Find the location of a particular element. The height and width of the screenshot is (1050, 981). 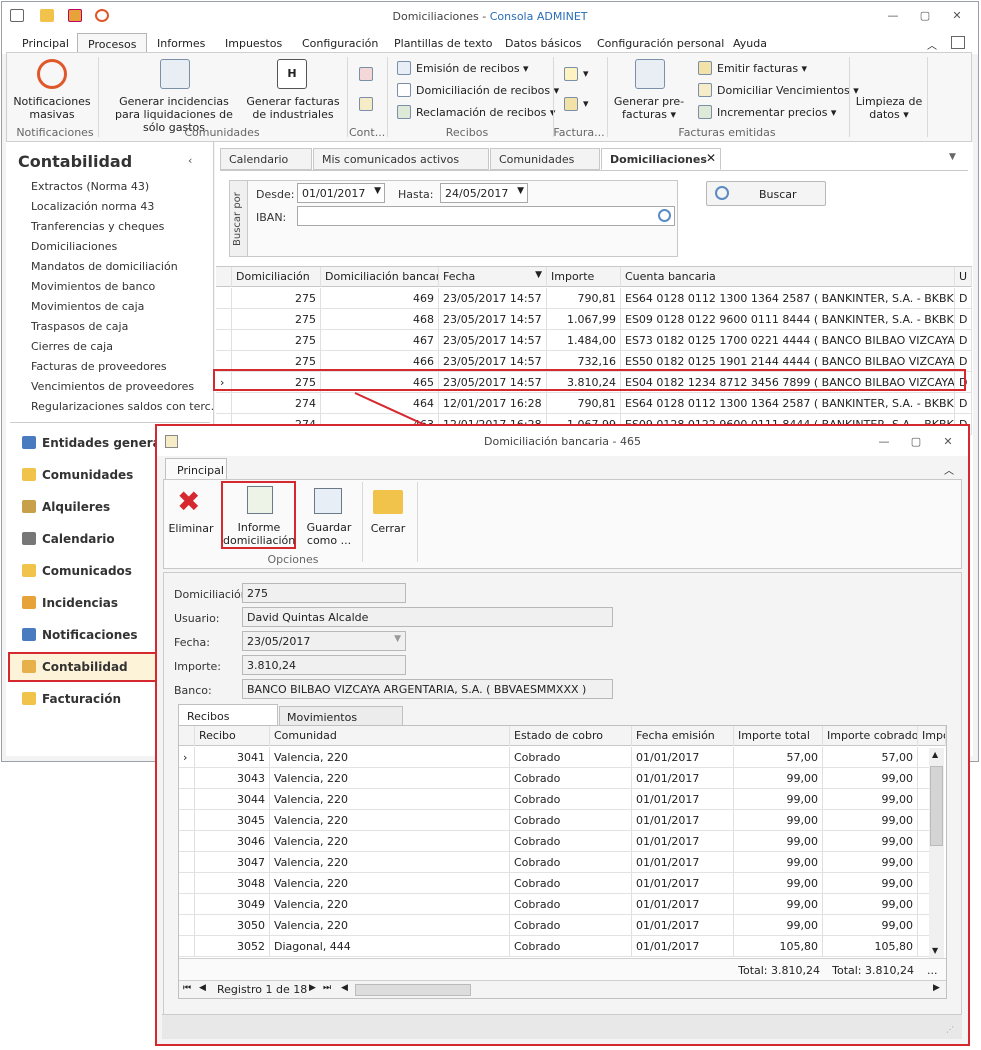

last-record-icon: ⏭ is located at coordinates (327, 988).